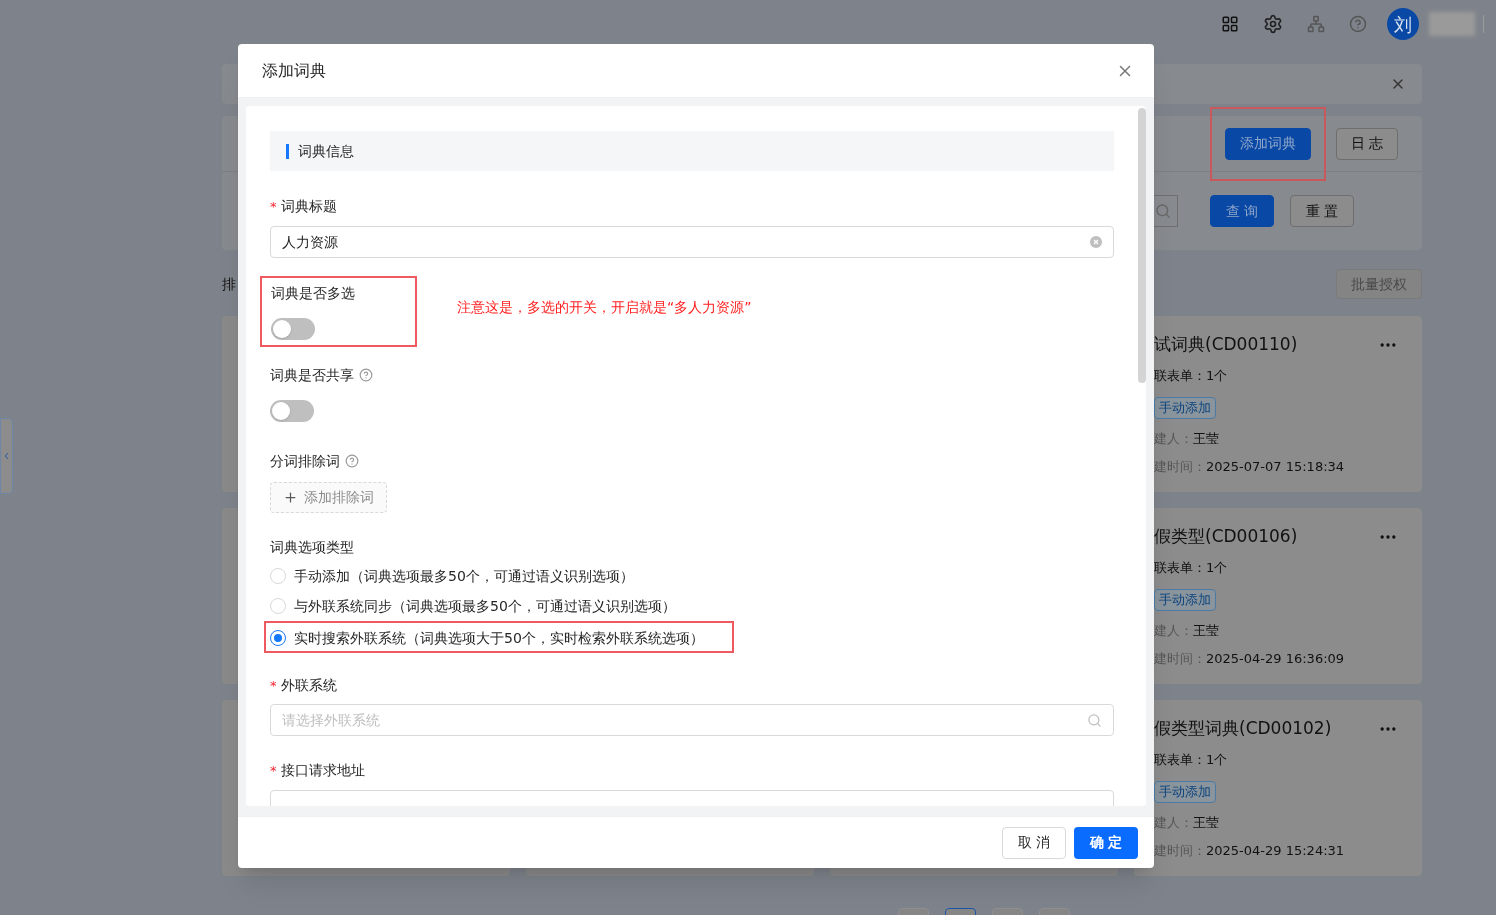  Describe the element at coordinates (308, 206) in the screenshot. I see `field-label: 词典标题` at that location.